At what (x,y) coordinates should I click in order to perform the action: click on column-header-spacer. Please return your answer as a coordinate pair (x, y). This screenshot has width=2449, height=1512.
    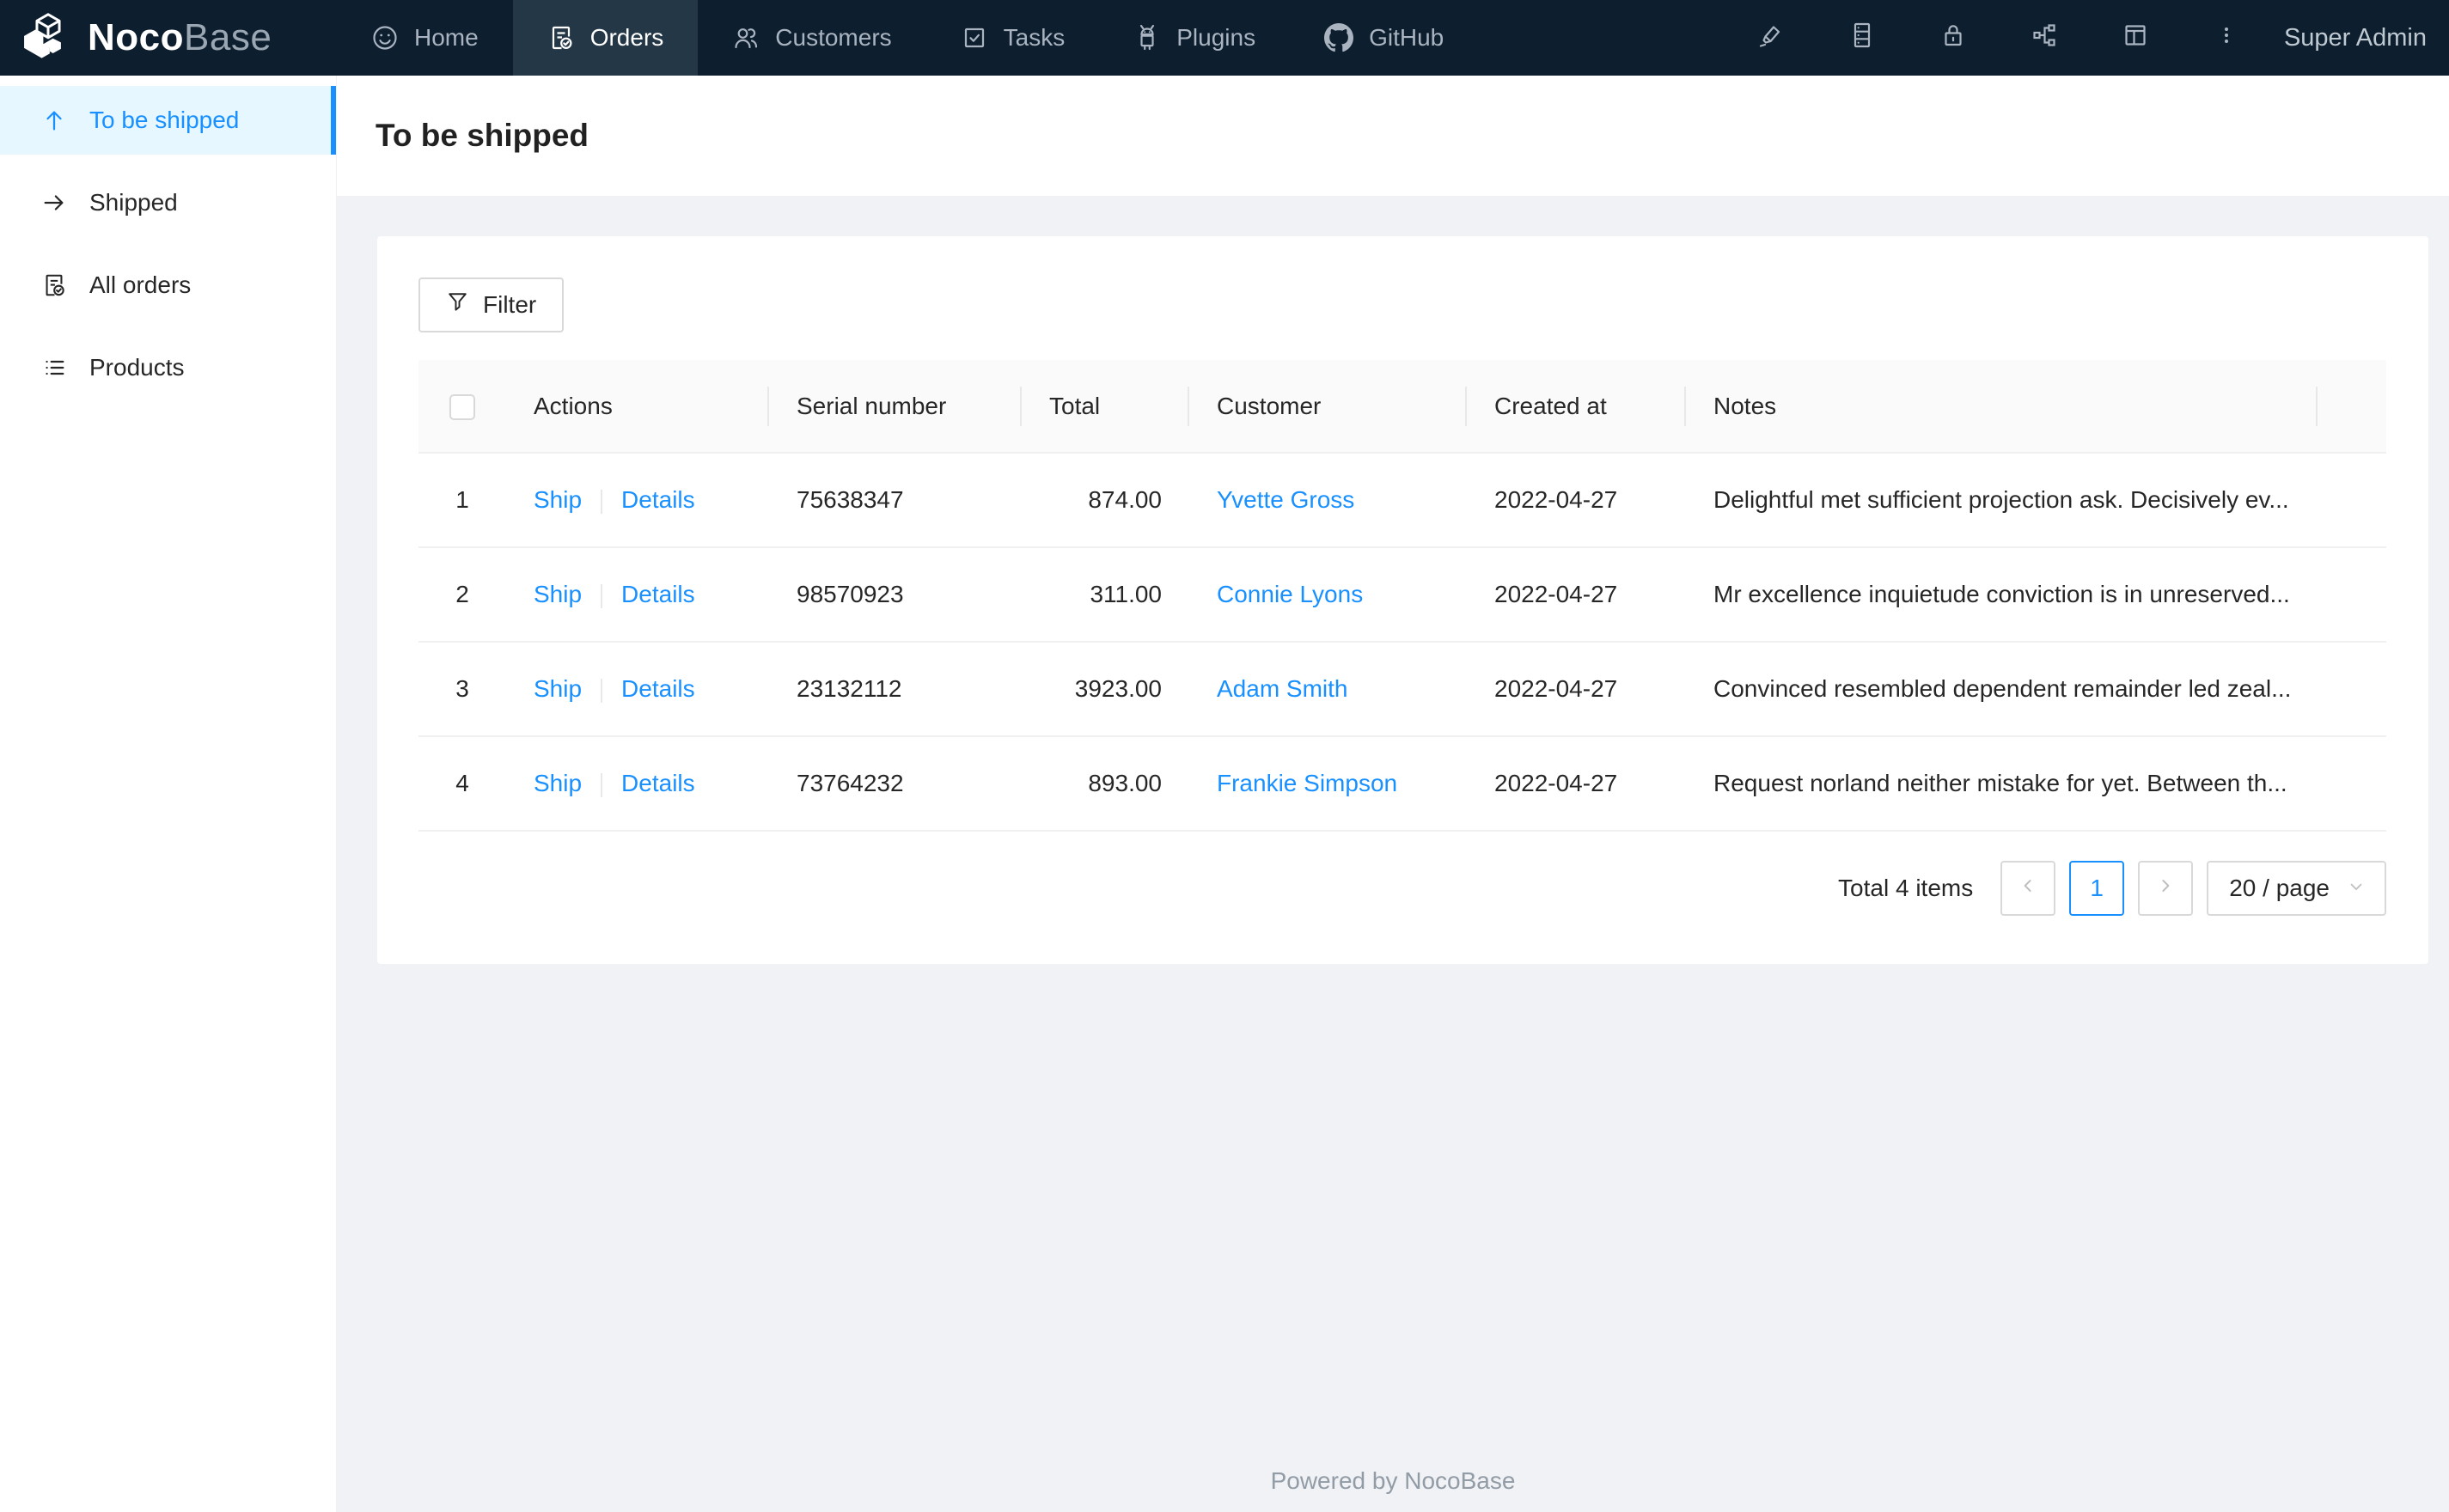
    Looking at the image, I should click on (2352, 407).